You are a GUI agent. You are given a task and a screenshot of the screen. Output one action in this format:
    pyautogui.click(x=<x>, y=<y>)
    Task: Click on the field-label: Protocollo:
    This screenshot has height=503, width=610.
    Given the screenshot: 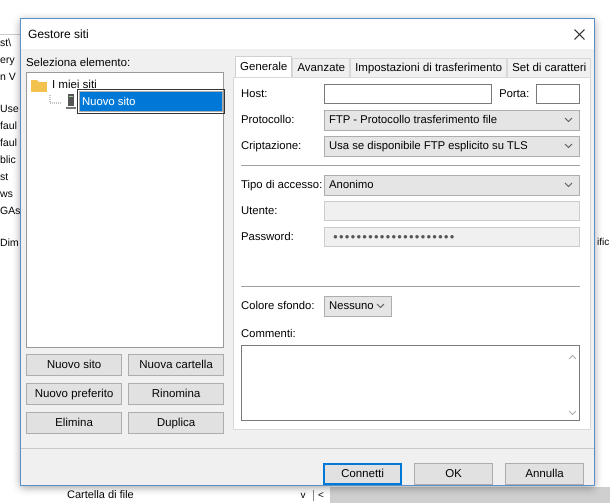 What is the action you would take?
    pyautogui.click(x=268, y=120)
    